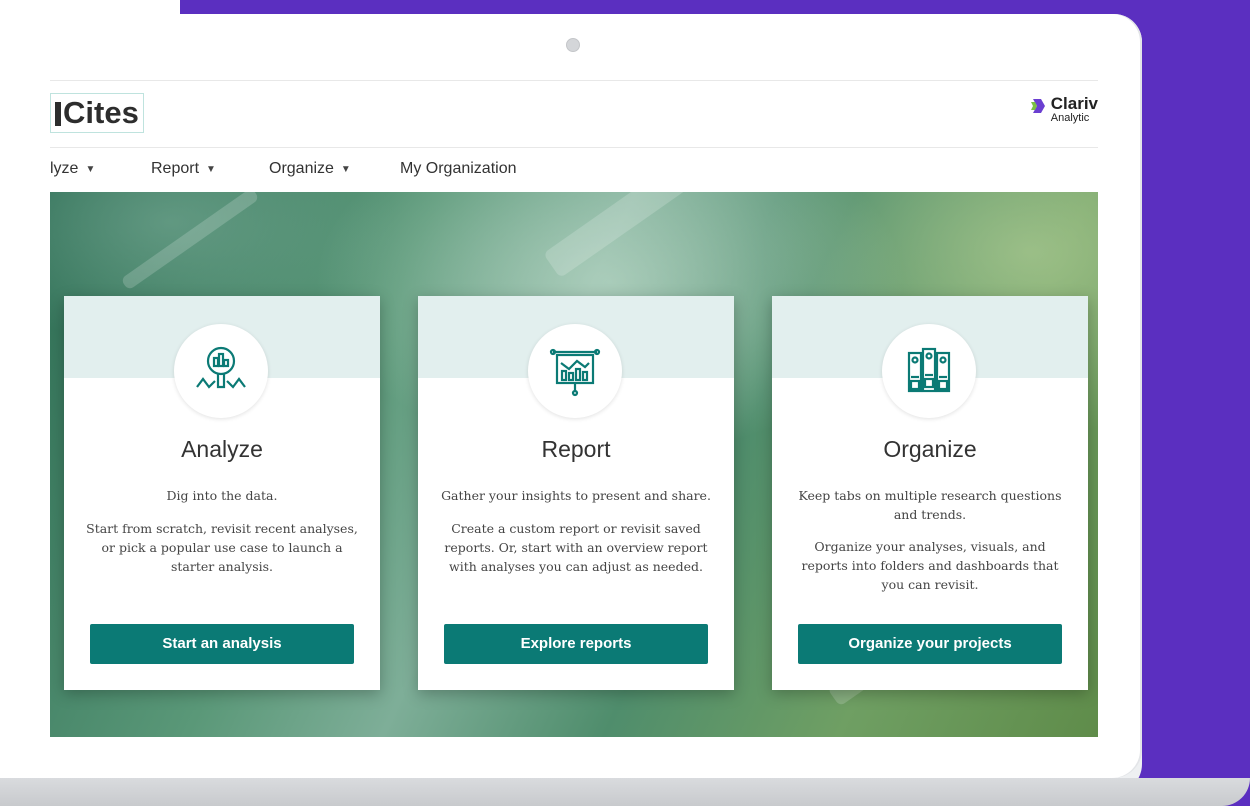 This screenshot has width=1250, height=806. I want to click on nav-item-organize: Organize ▼, so click(310, 169).